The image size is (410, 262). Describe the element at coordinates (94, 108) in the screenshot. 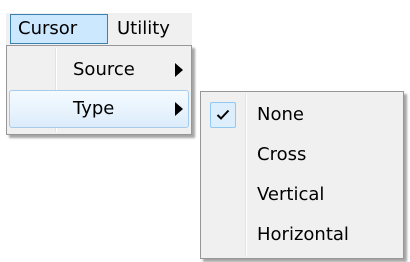

I see `menu-item-type-label: Type` at that location.